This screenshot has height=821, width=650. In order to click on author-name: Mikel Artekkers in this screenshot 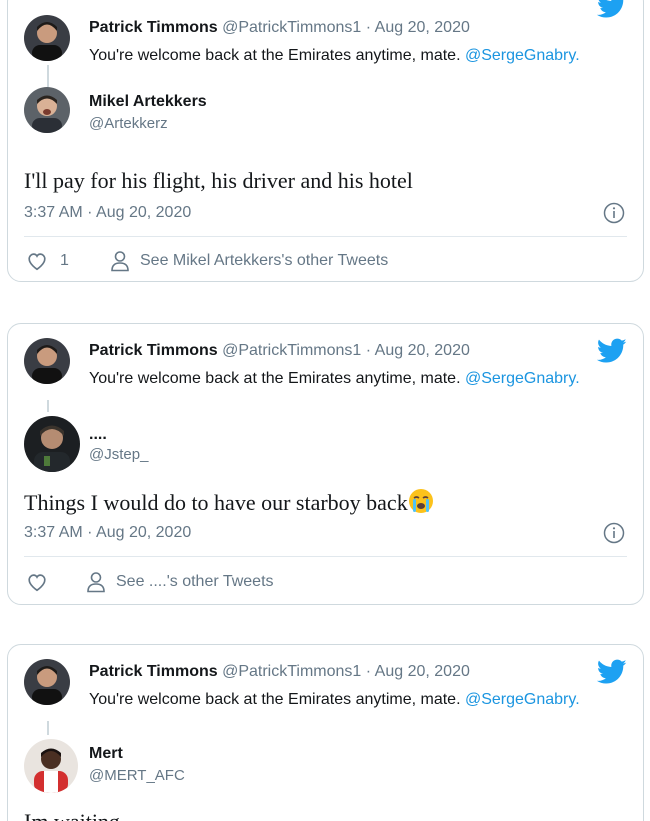, I will do `click(148, 102)`.